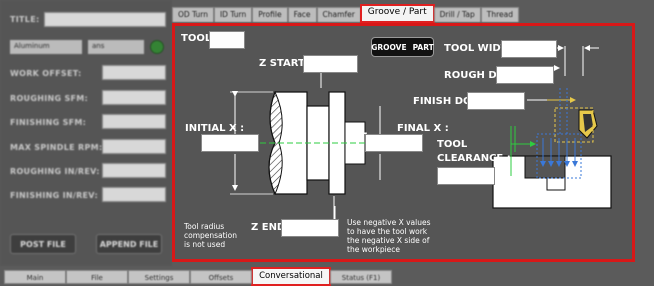 Image resolution: width=654 pixels, height=286 pixels. Describe the element at coordinates (338, 14) in the screenshot. I see `tab-chamfer: Chamfer` at that location.